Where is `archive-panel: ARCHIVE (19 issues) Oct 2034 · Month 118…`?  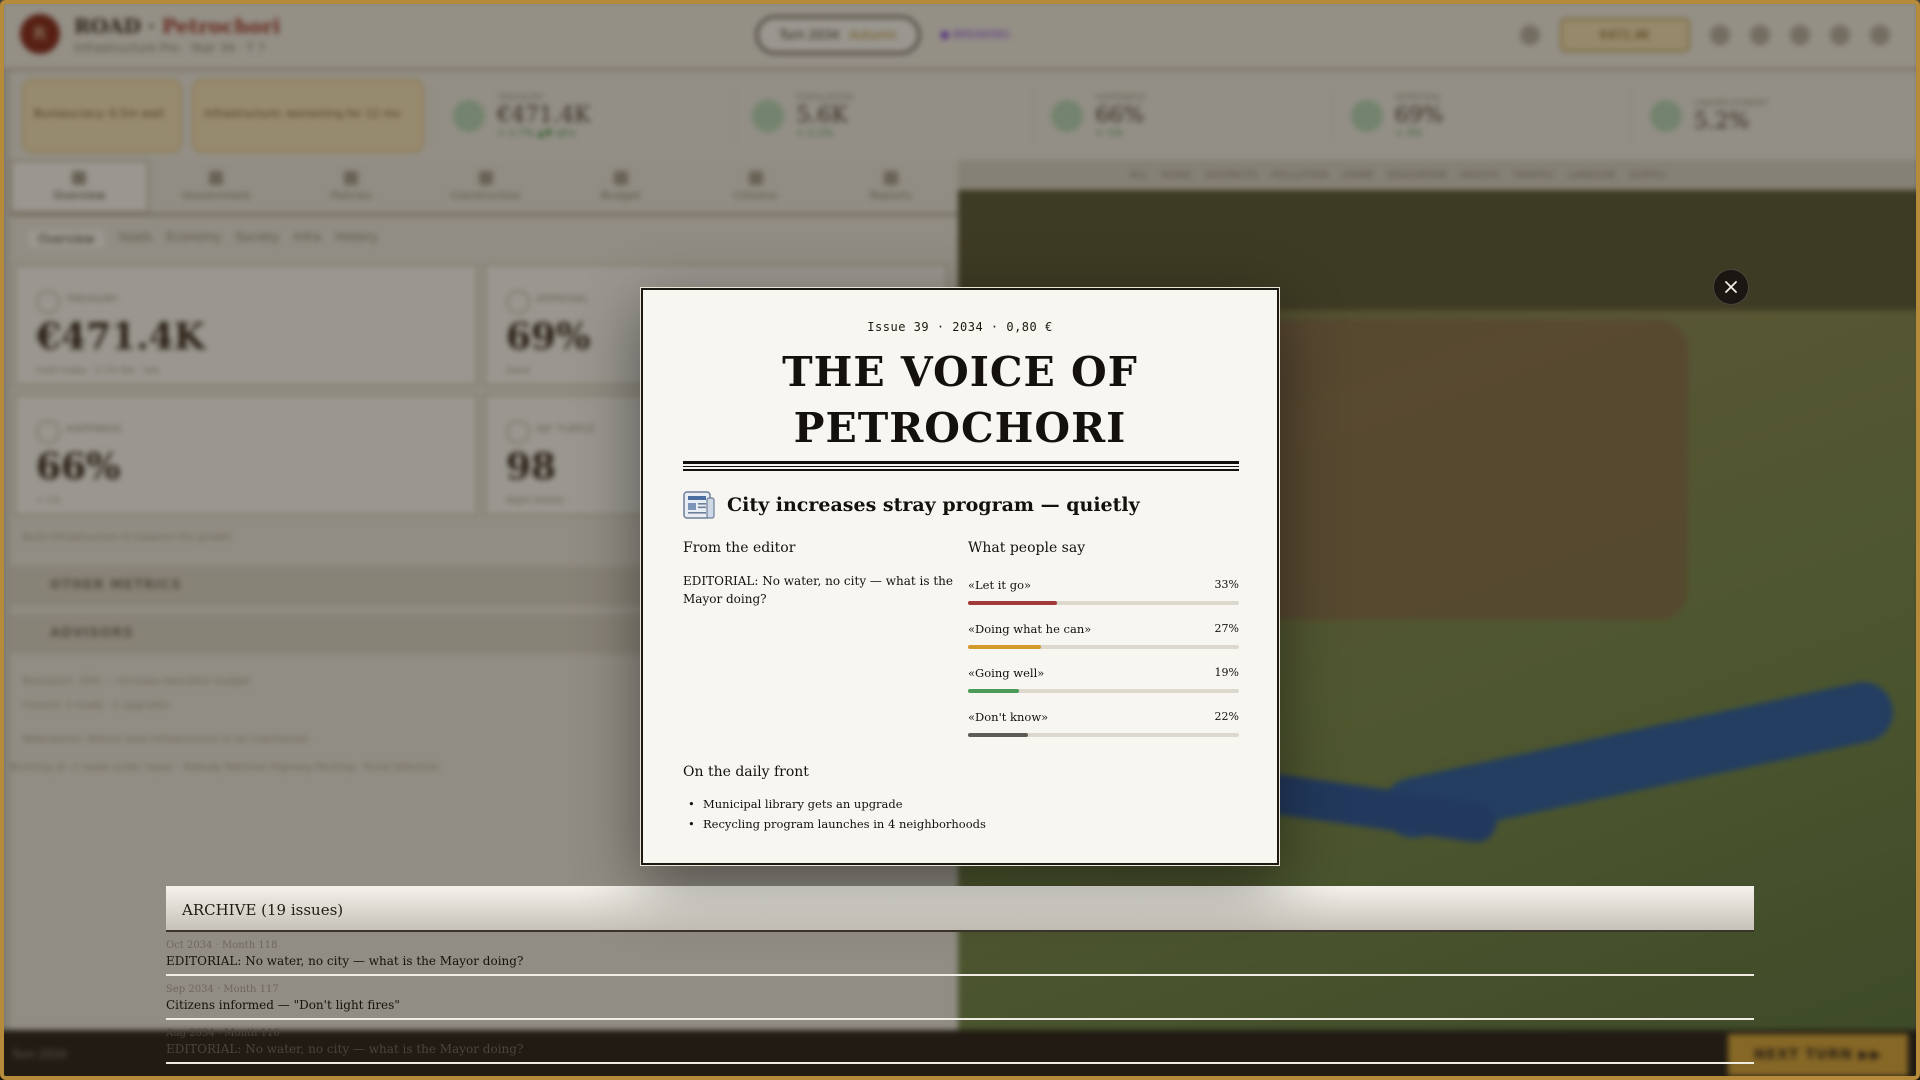 archive-panel: ARCHIVE (19 issues) Oct 2034 · Month 118… is located at coordinates (960, 975).